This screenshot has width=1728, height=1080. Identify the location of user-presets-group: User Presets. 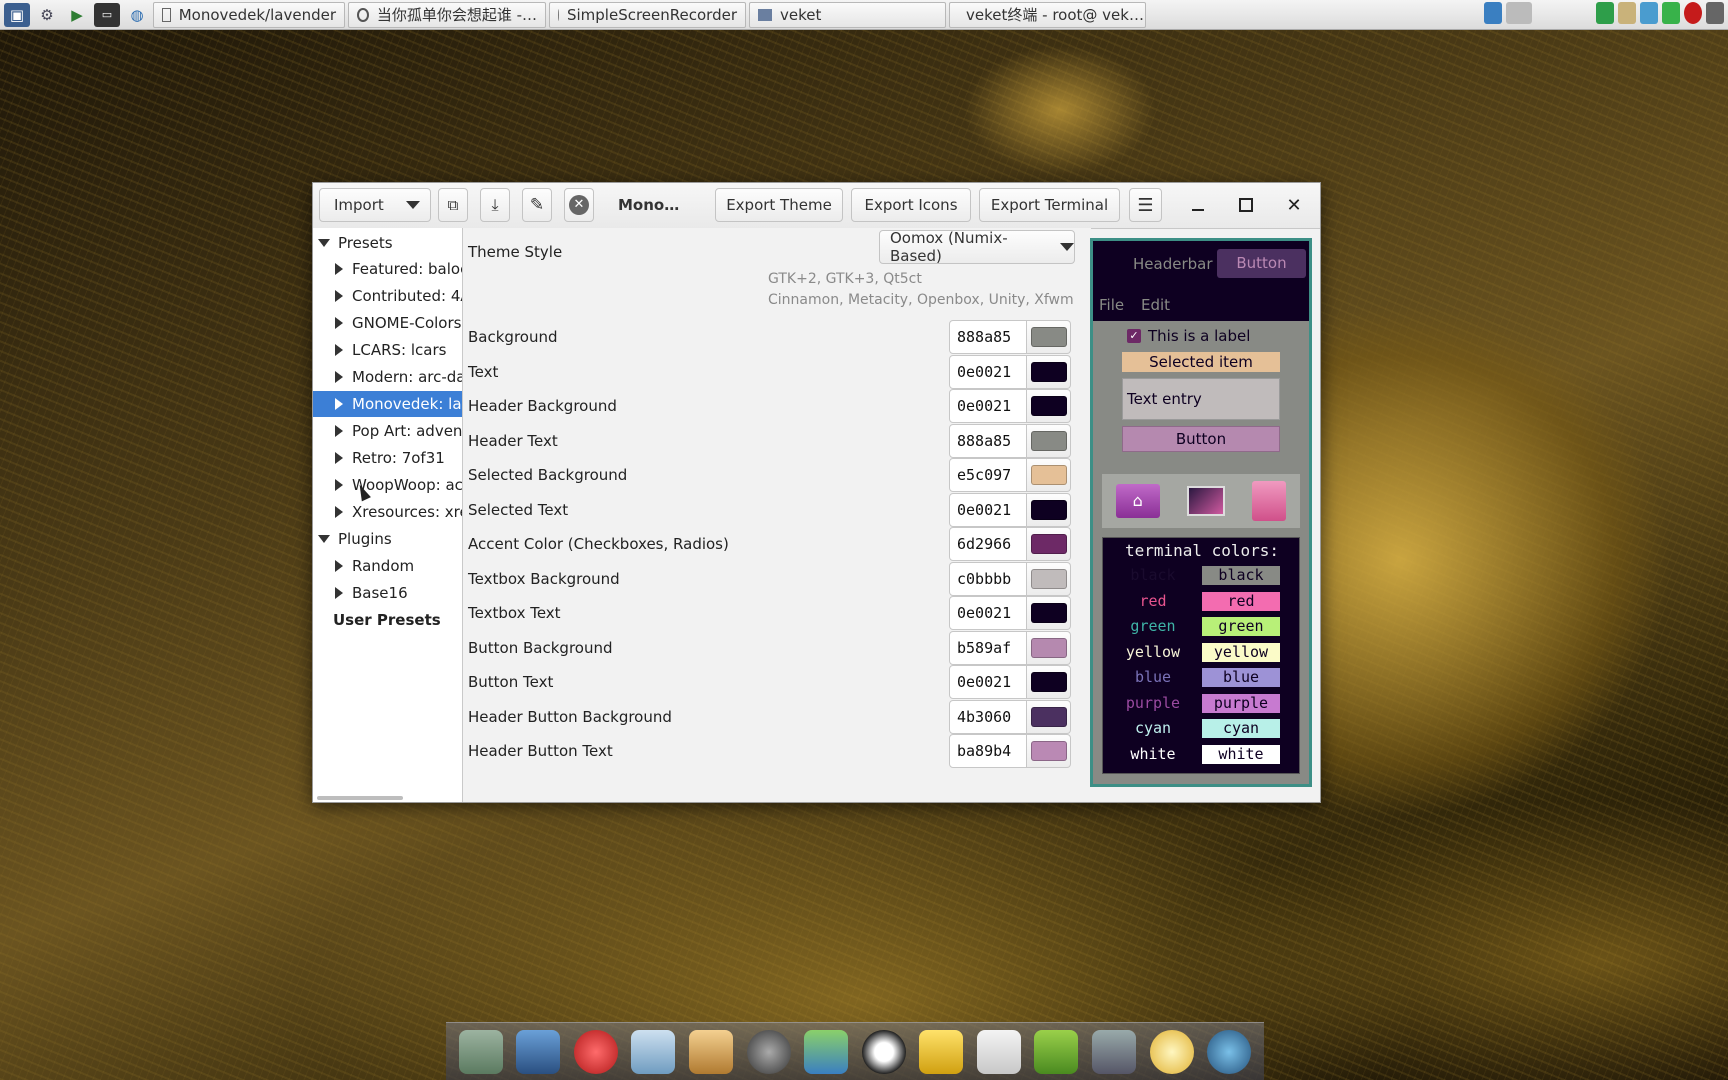
(387, 620).